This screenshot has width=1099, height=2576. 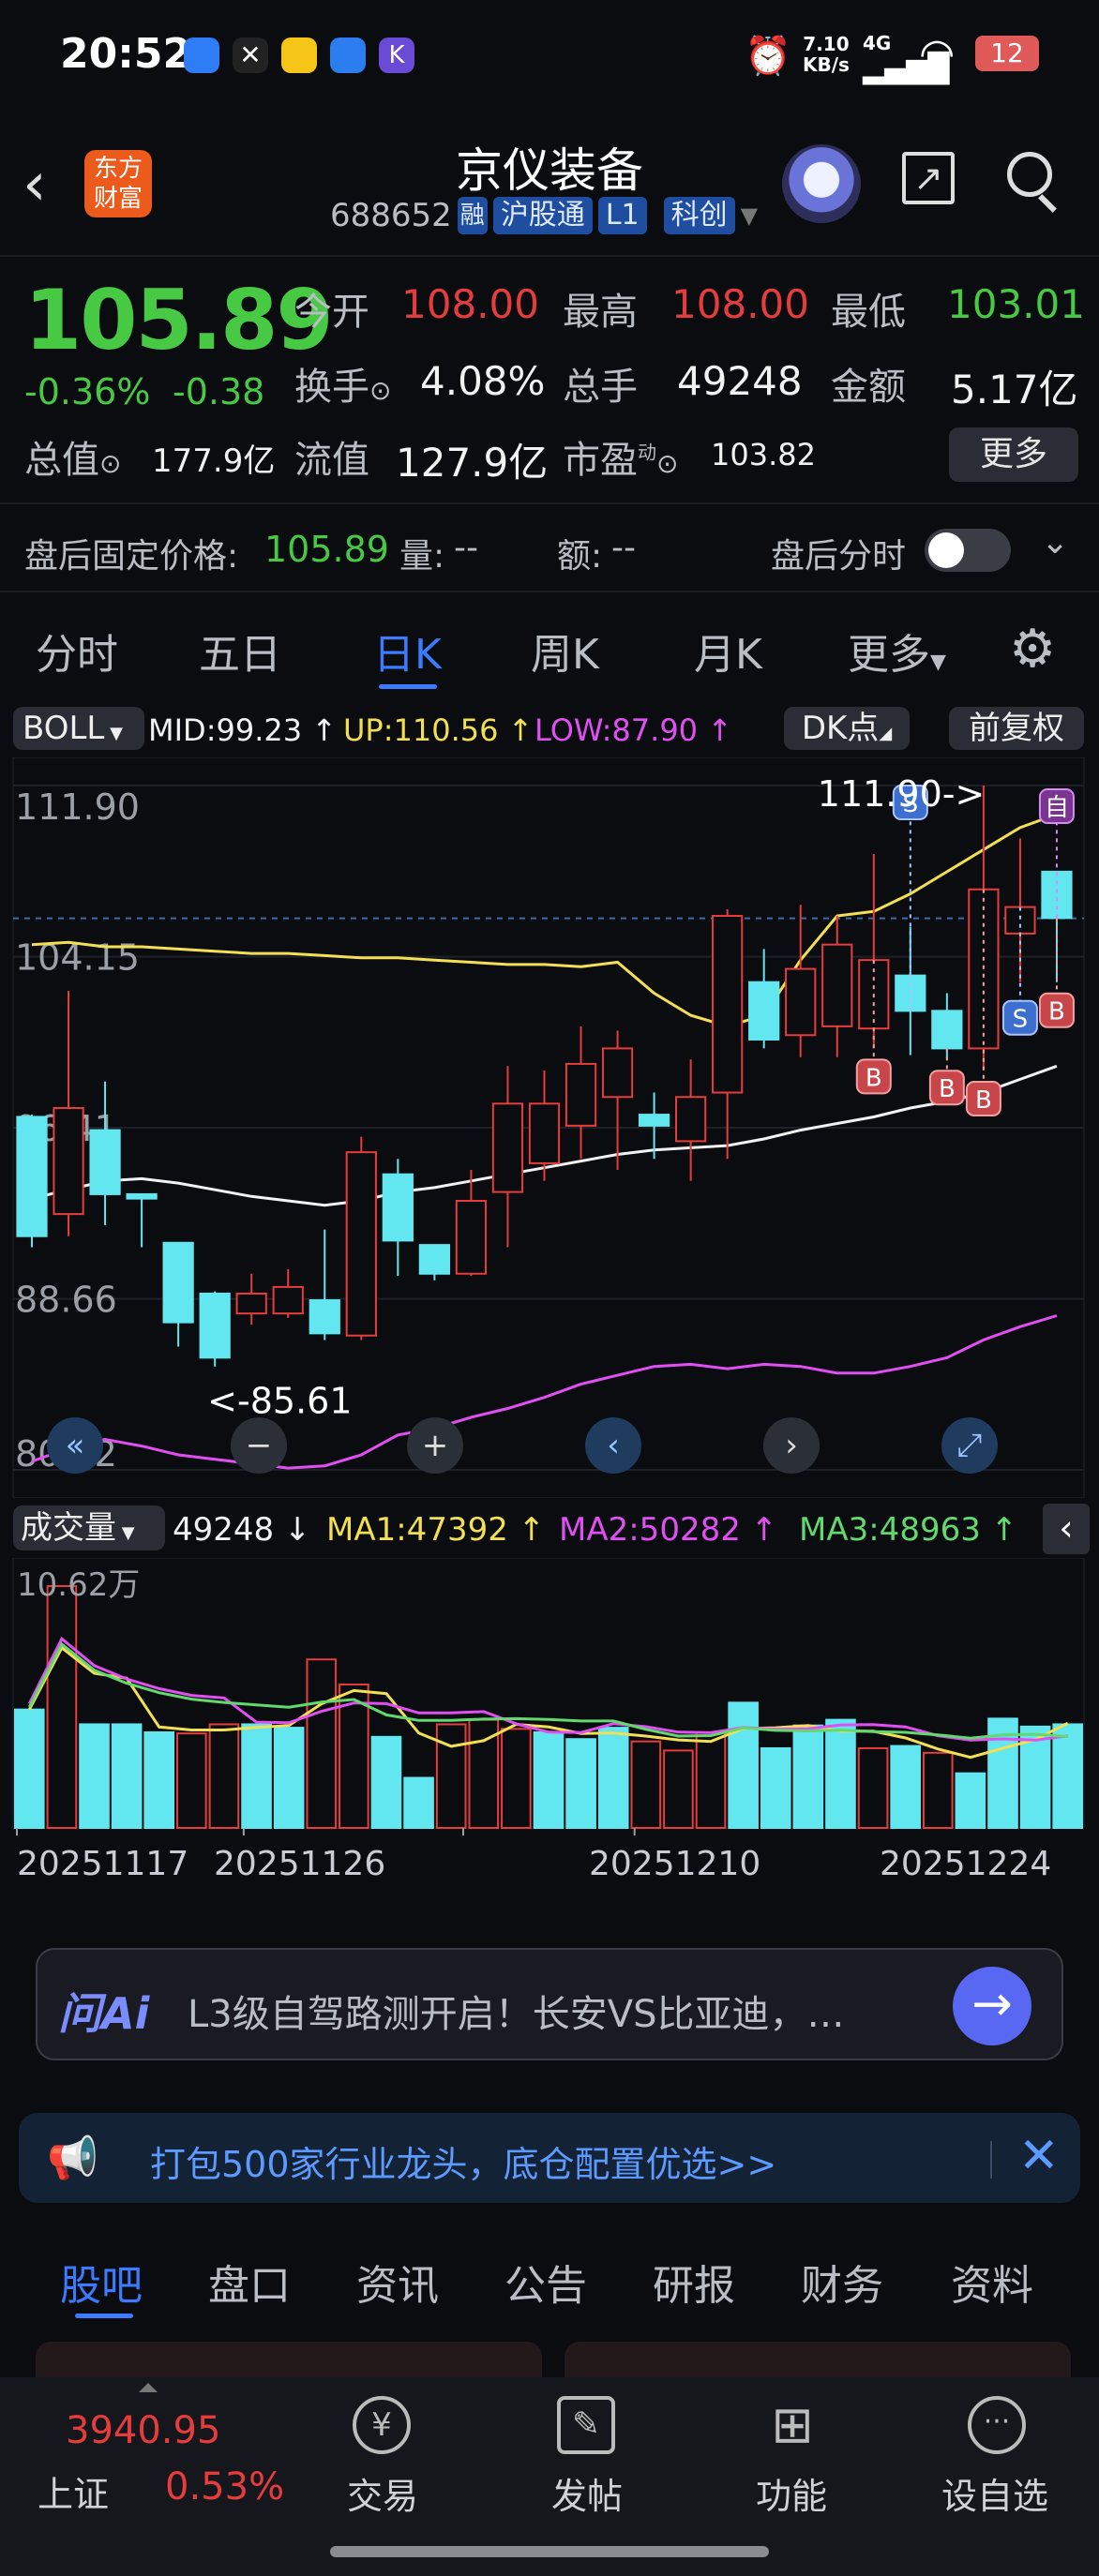 What do you see at coordinates (326, 549) in the screenshot?
I see `after-hours-price: 105.89` at bounding box center [326, 549].